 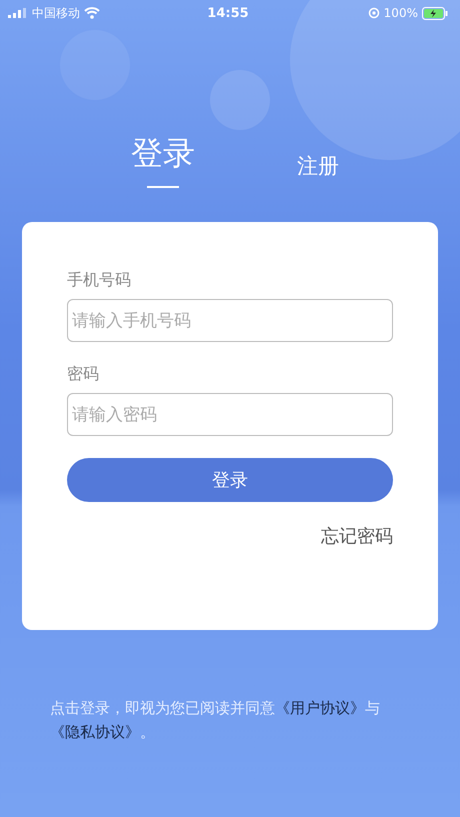 I want to click on status-time: 14:55, so click(x=228, y=13).